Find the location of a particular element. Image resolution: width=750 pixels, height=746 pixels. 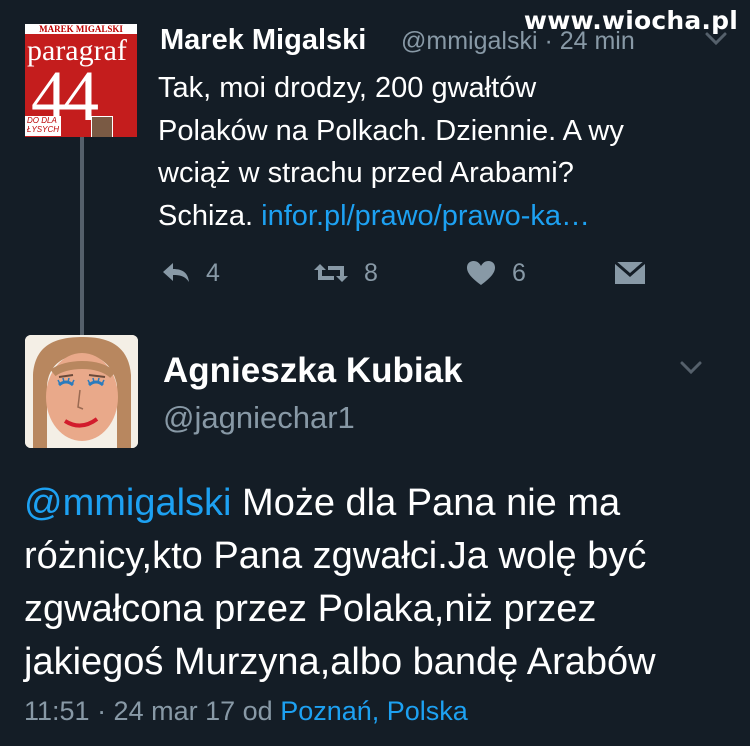

author-name: Agnieszka Kubiak is located at coordinates (313, 371).